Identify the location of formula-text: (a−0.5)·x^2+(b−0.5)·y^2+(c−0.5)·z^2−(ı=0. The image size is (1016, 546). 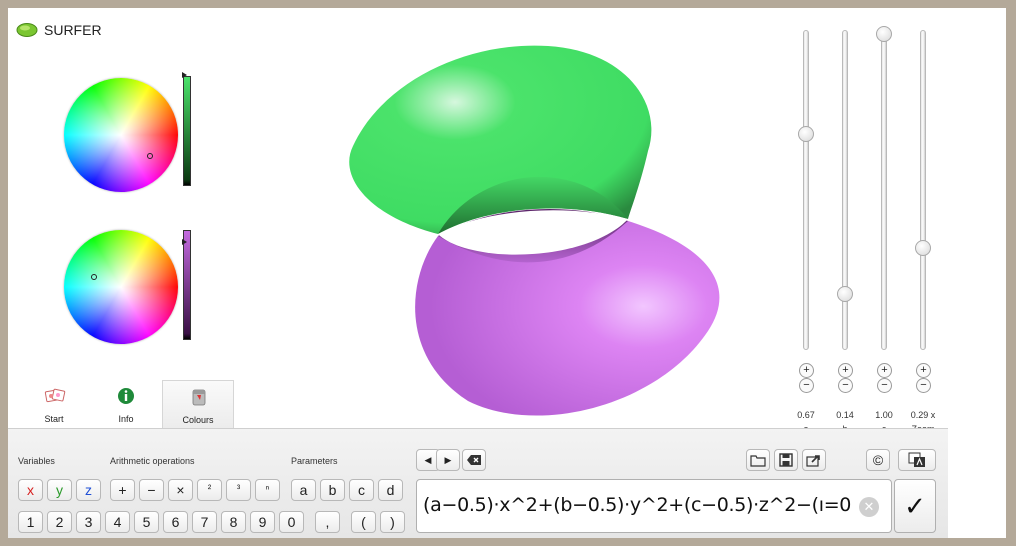
(638, 508).